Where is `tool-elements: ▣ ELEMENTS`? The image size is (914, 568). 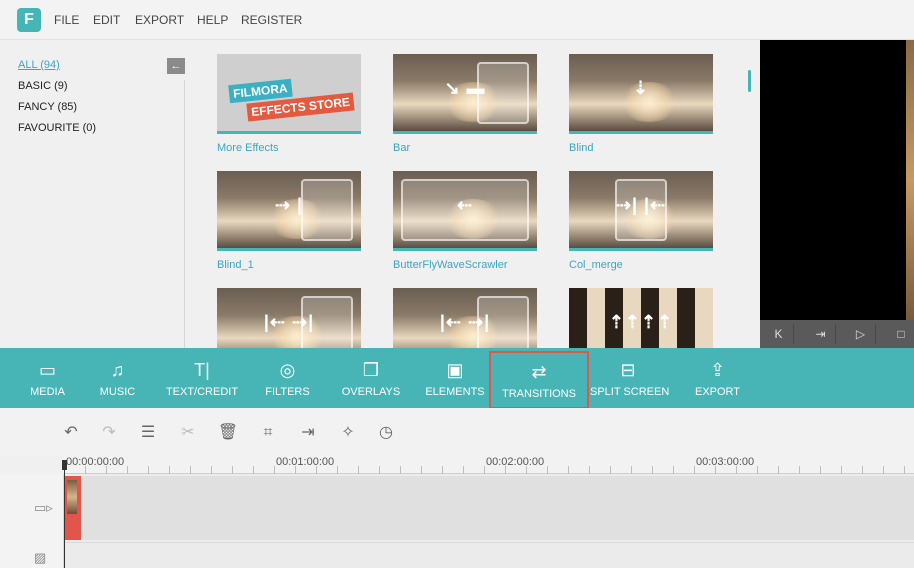 tool-elements: ▣ ELEMENTS is located at coordinates (455, 378).